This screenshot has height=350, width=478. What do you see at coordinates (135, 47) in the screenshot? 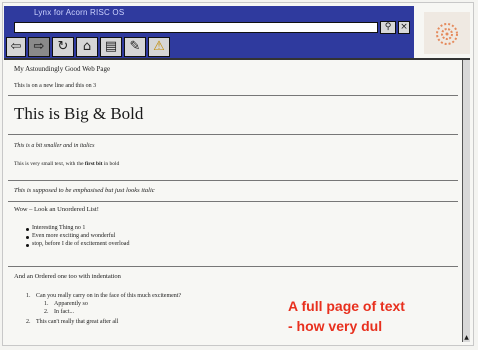
I see `edit-icon: ✎` at bounding box center [135, 47].